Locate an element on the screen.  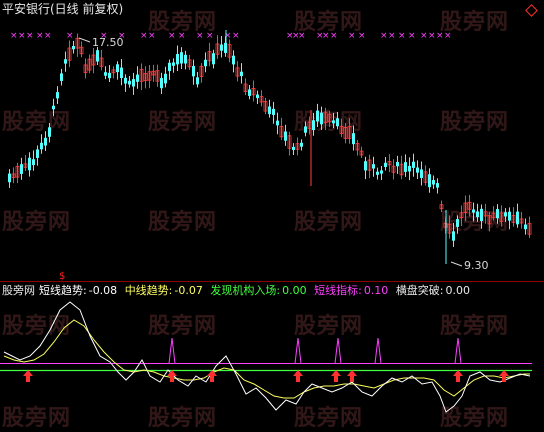
legend-breakout-value: 0.00 is located at coordinates (458, 290).